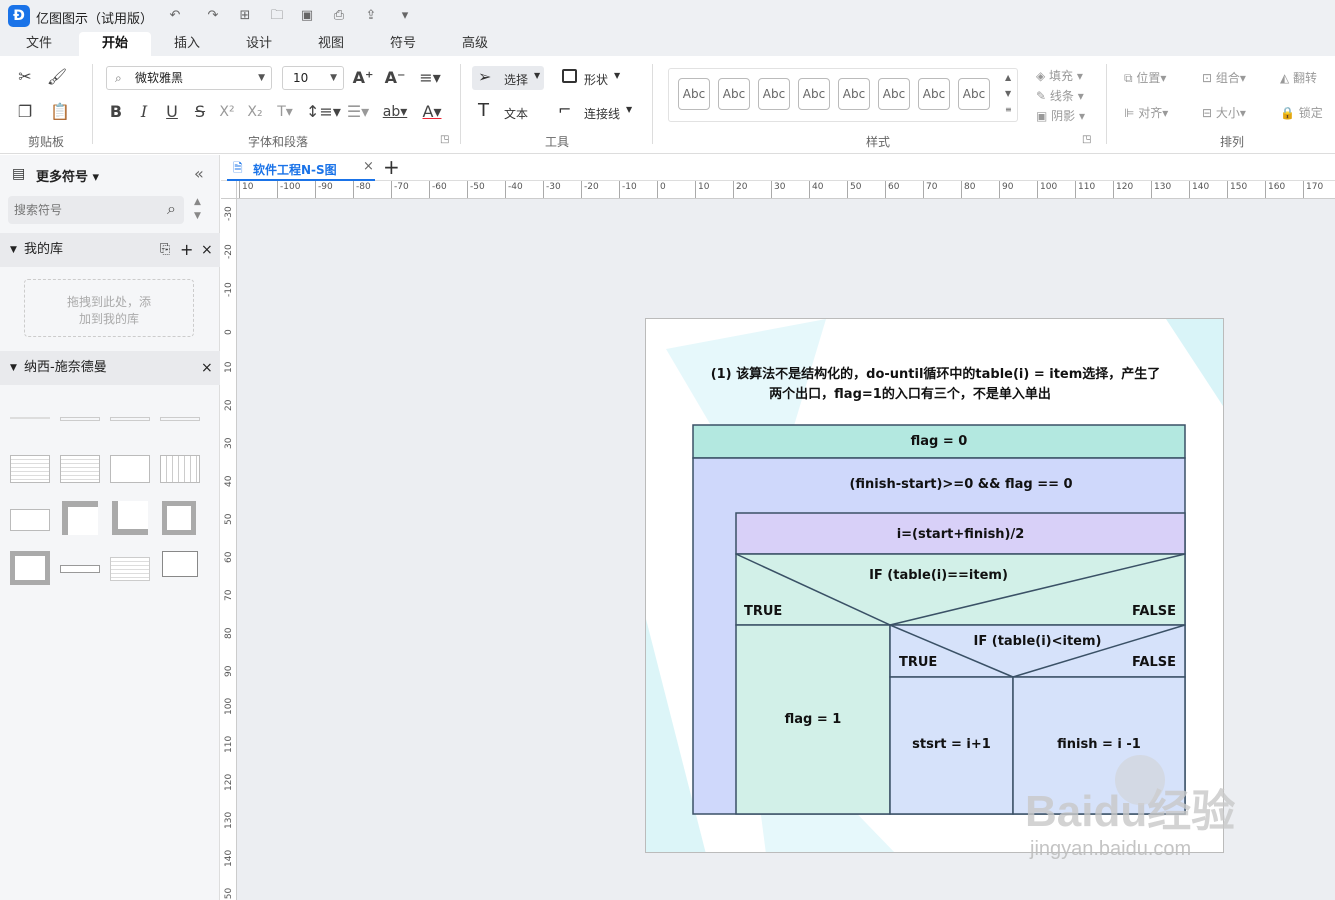  Describe the element at coordinates (432, 112) in the screenshot. I see `font-color-icon: A▾` at that location.